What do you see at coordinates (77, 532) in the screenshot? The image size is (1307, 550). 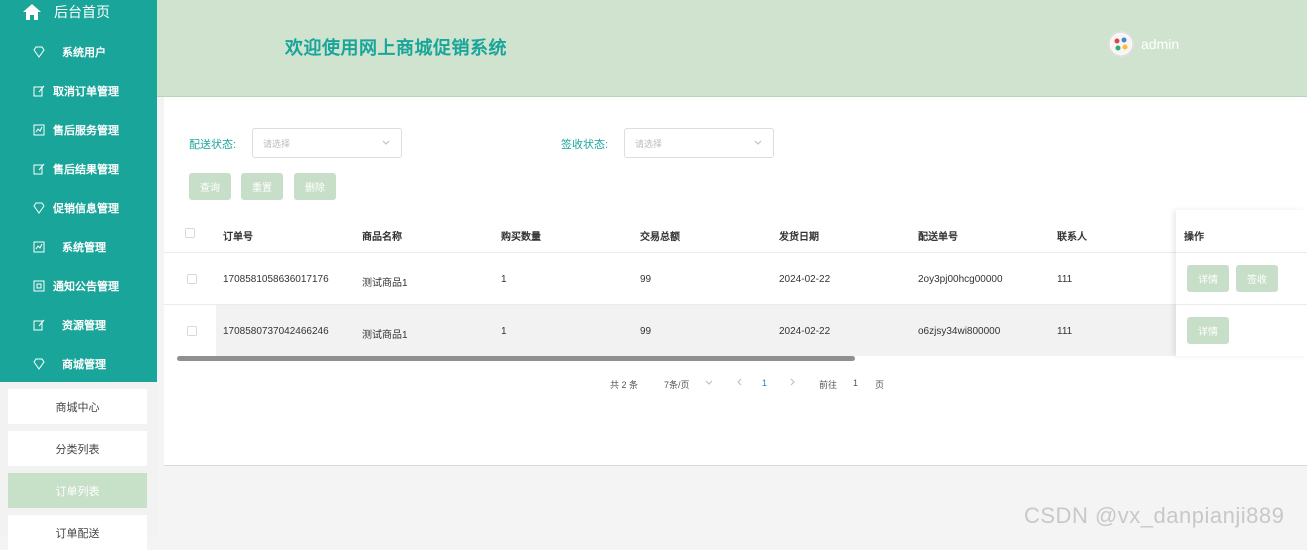 I see `submenu-item-order-delivery: 订单配送` at bounding box center [77, 532].